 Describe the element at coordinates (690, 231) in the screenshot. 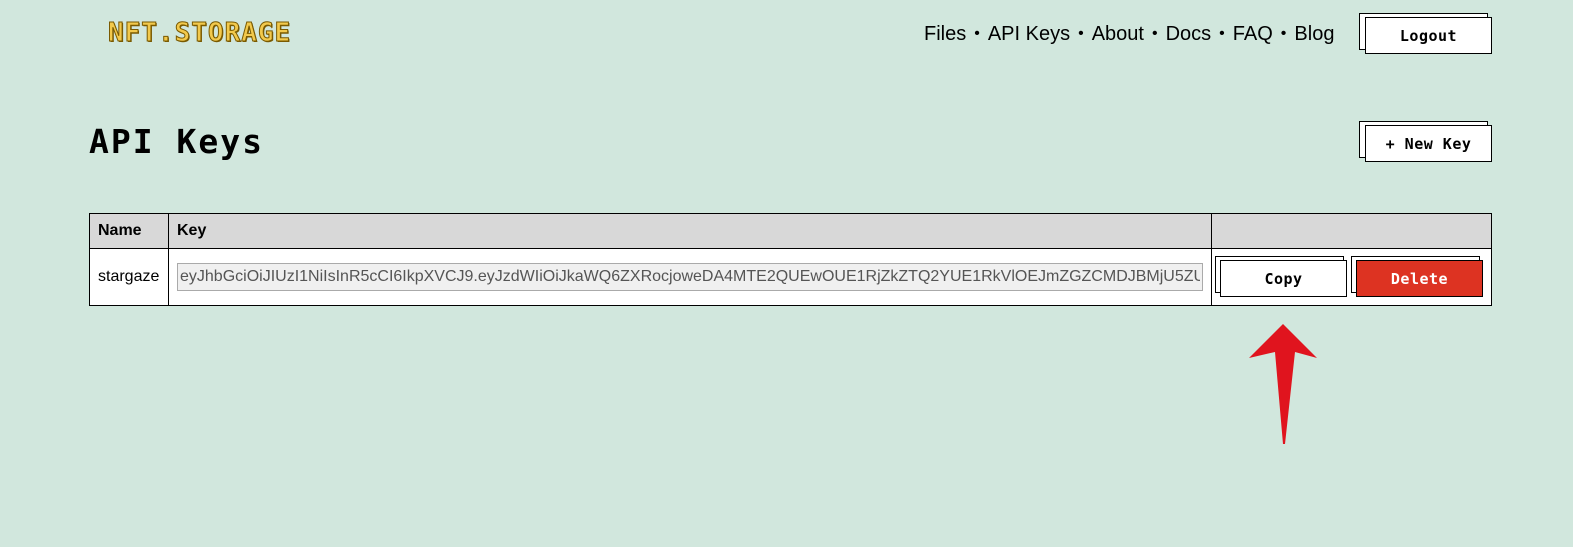

I see `column-header-key: Key` at that location.